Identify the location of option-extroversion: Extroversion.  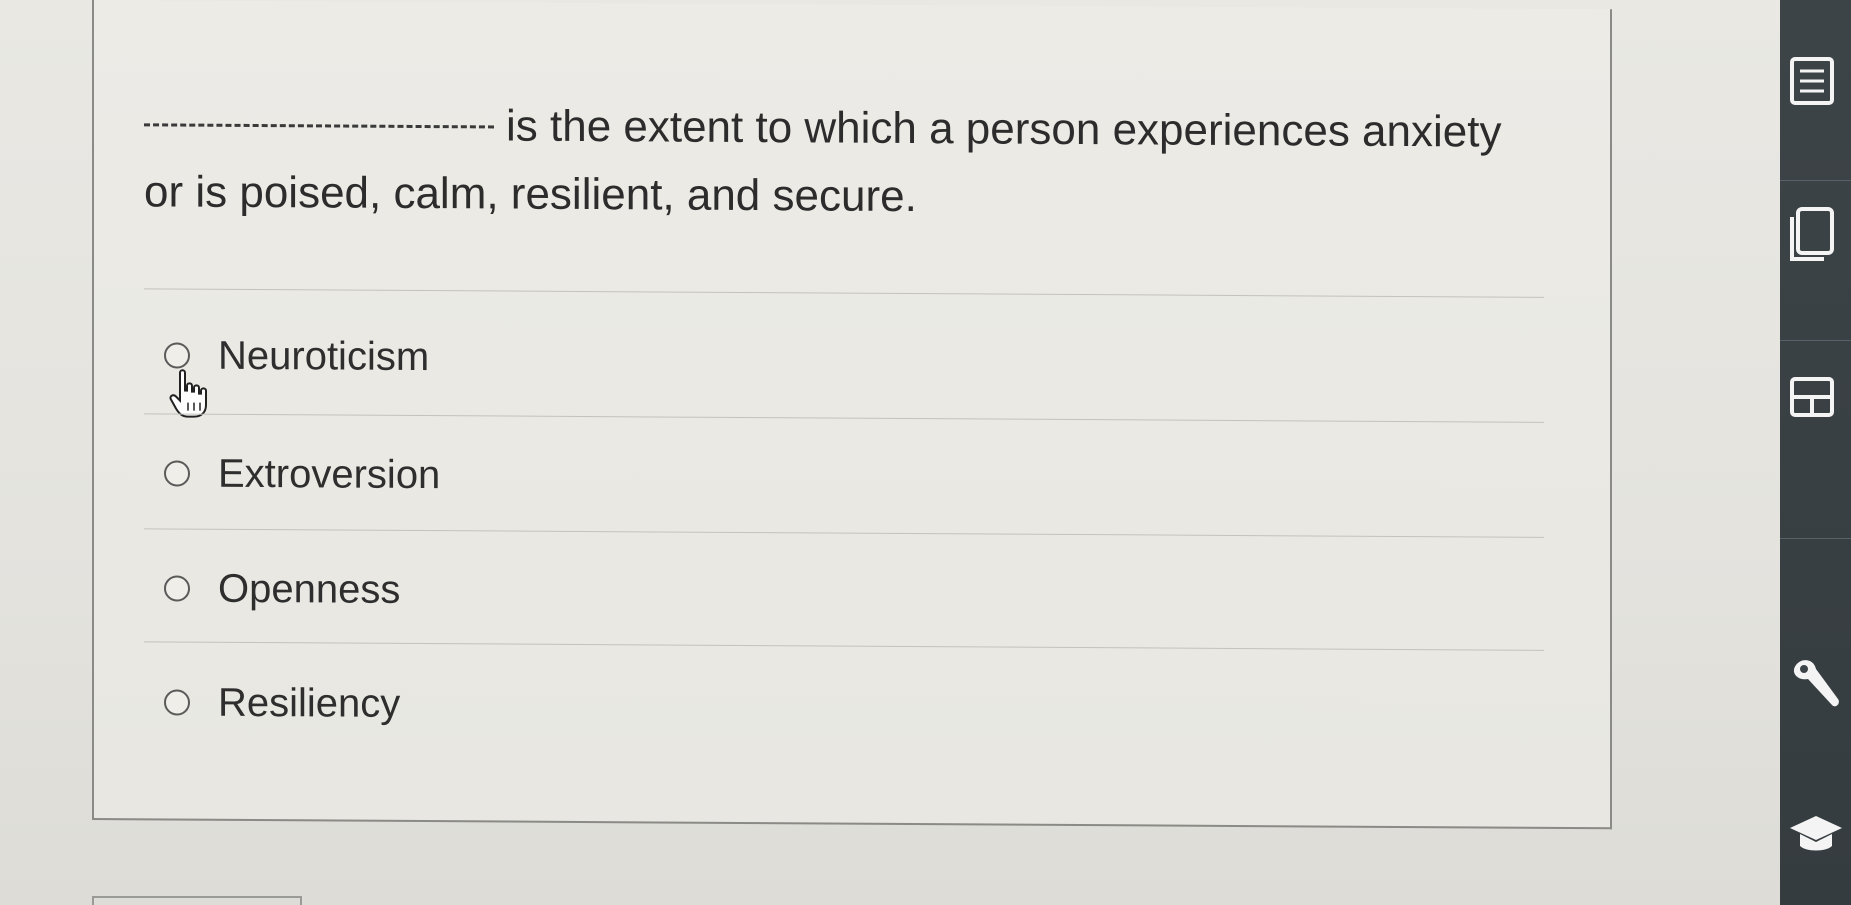
(302, 474).